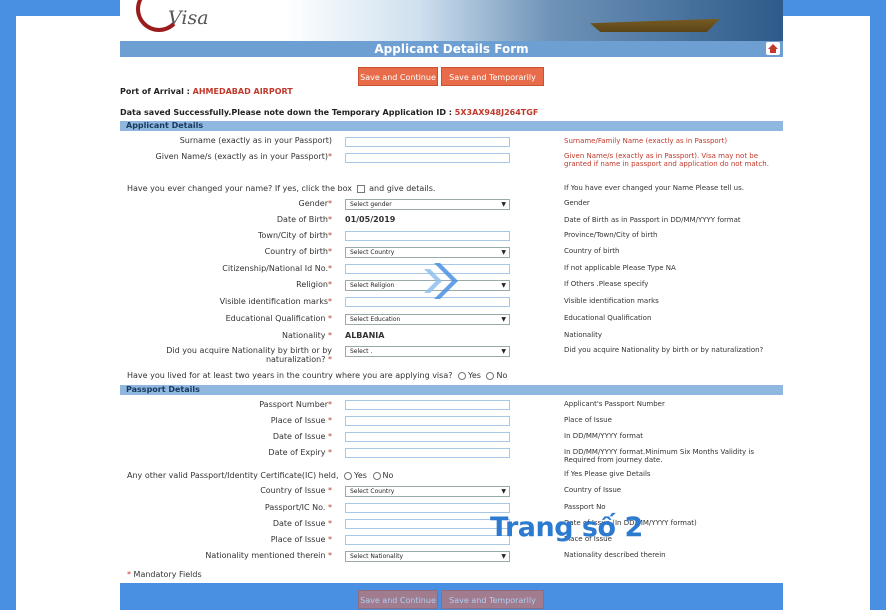  What do you see at coordinates (427, 319) in the screenshot?
I see `education-select: Select Education ▼` at bounding box center [427, 319].